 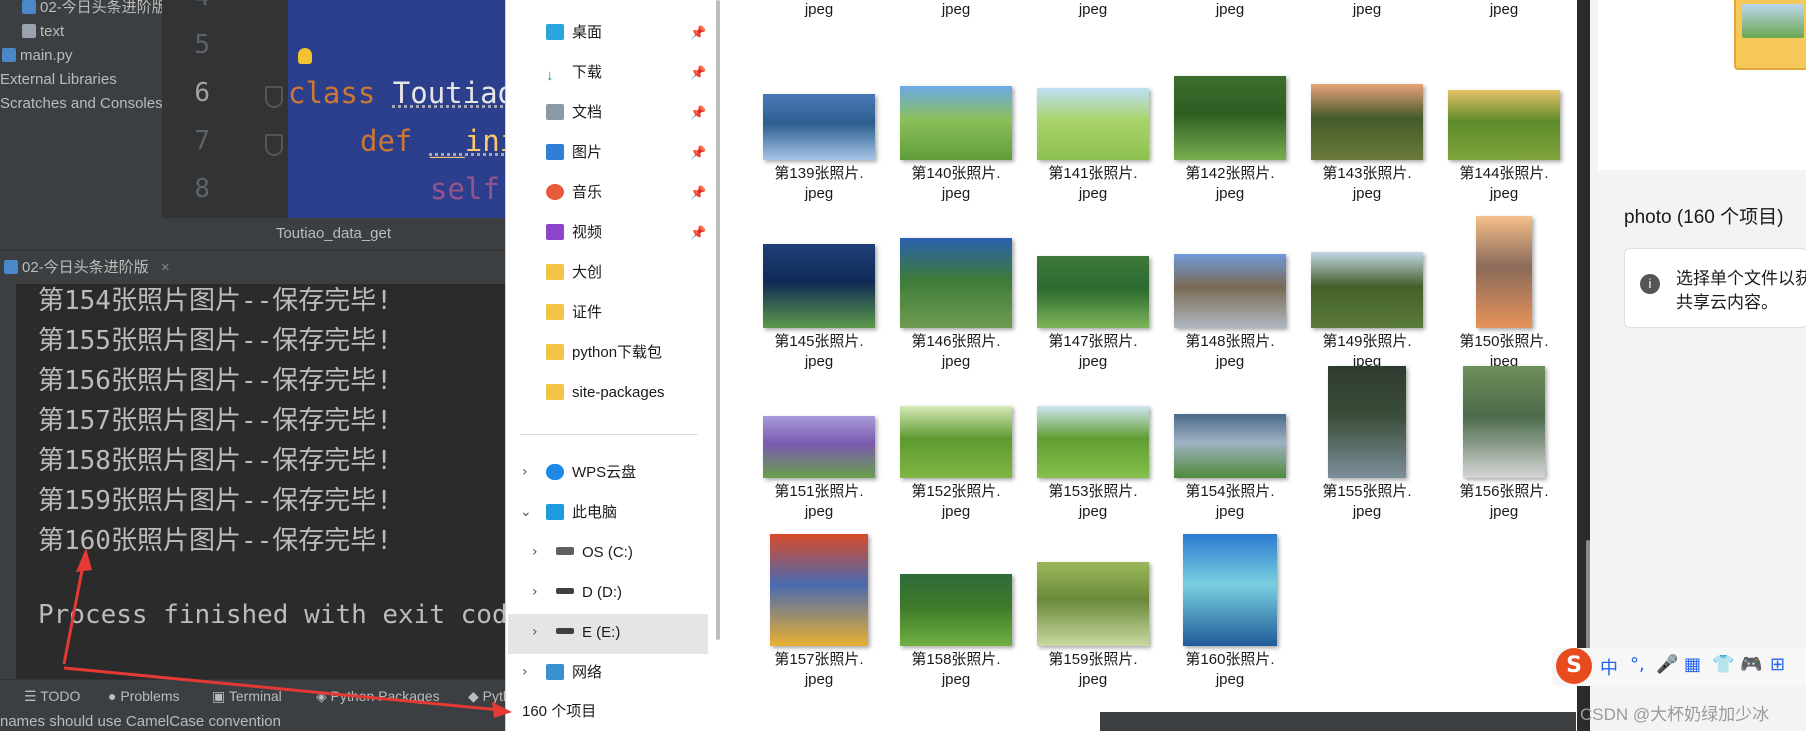 I want to click on file-tile: 第153张照片. jpeg, so click(x=1093, y=451).